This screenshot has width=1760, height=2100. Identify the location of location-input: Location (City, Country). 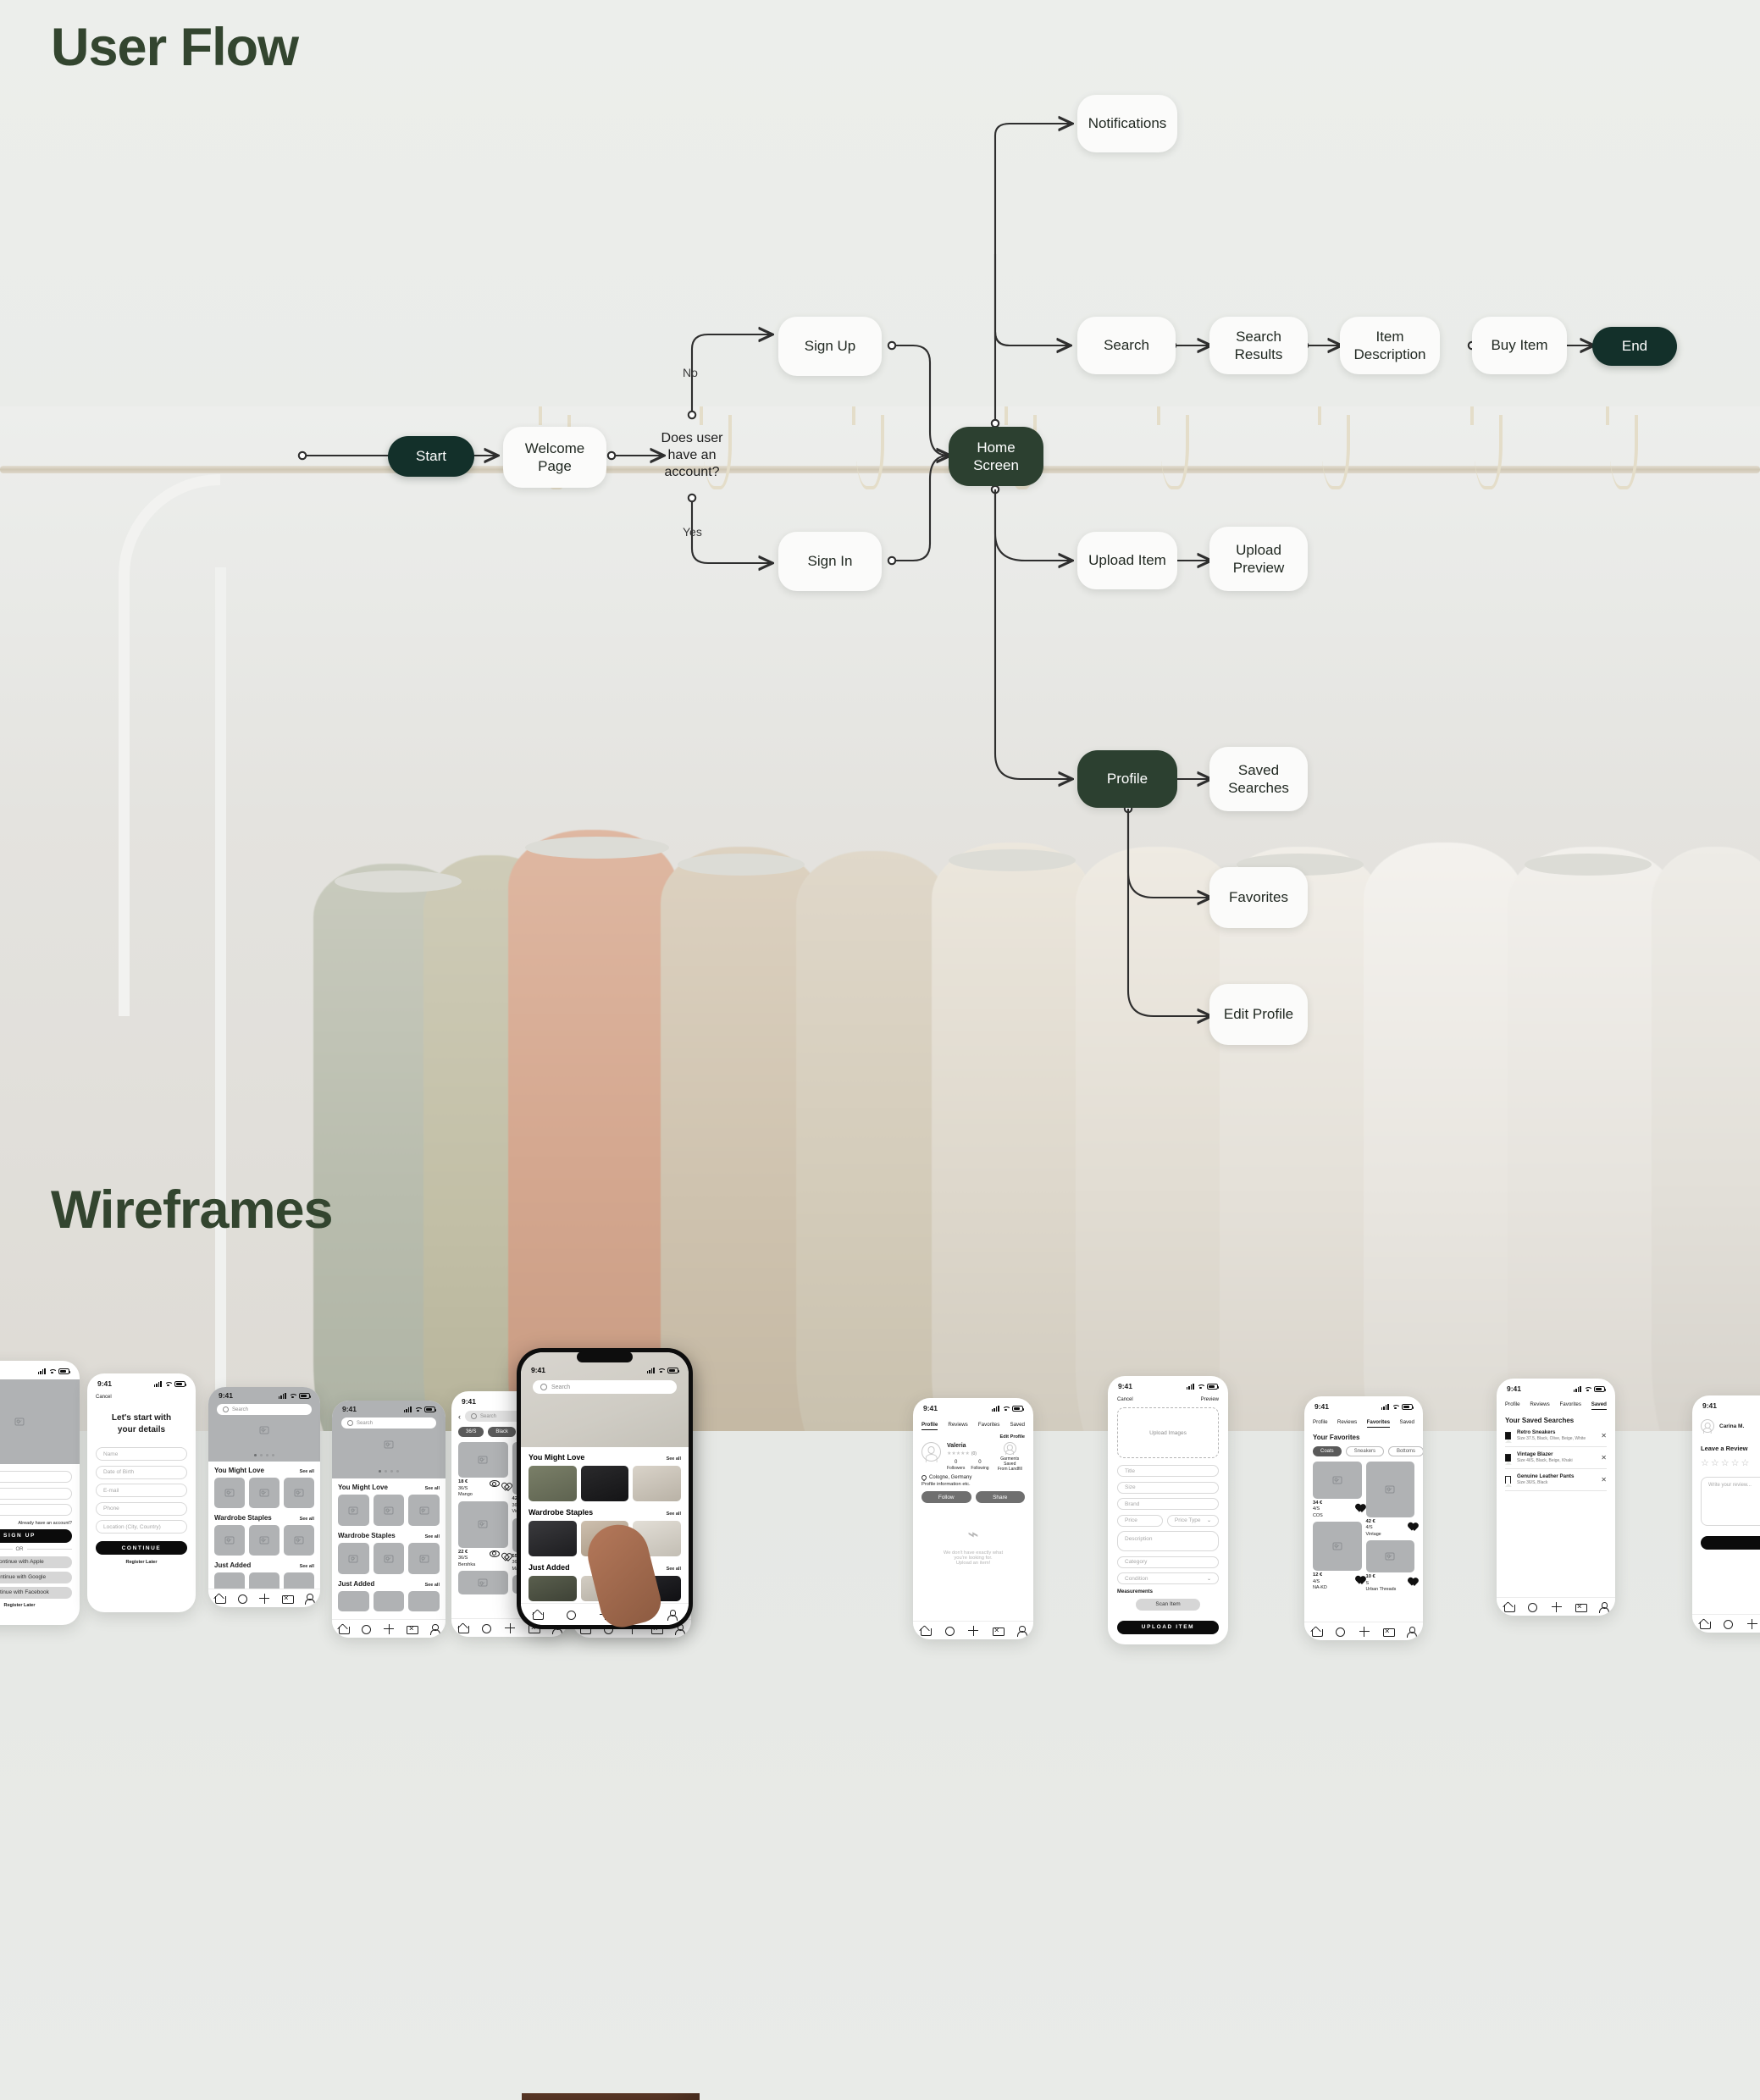
(141, 1527).